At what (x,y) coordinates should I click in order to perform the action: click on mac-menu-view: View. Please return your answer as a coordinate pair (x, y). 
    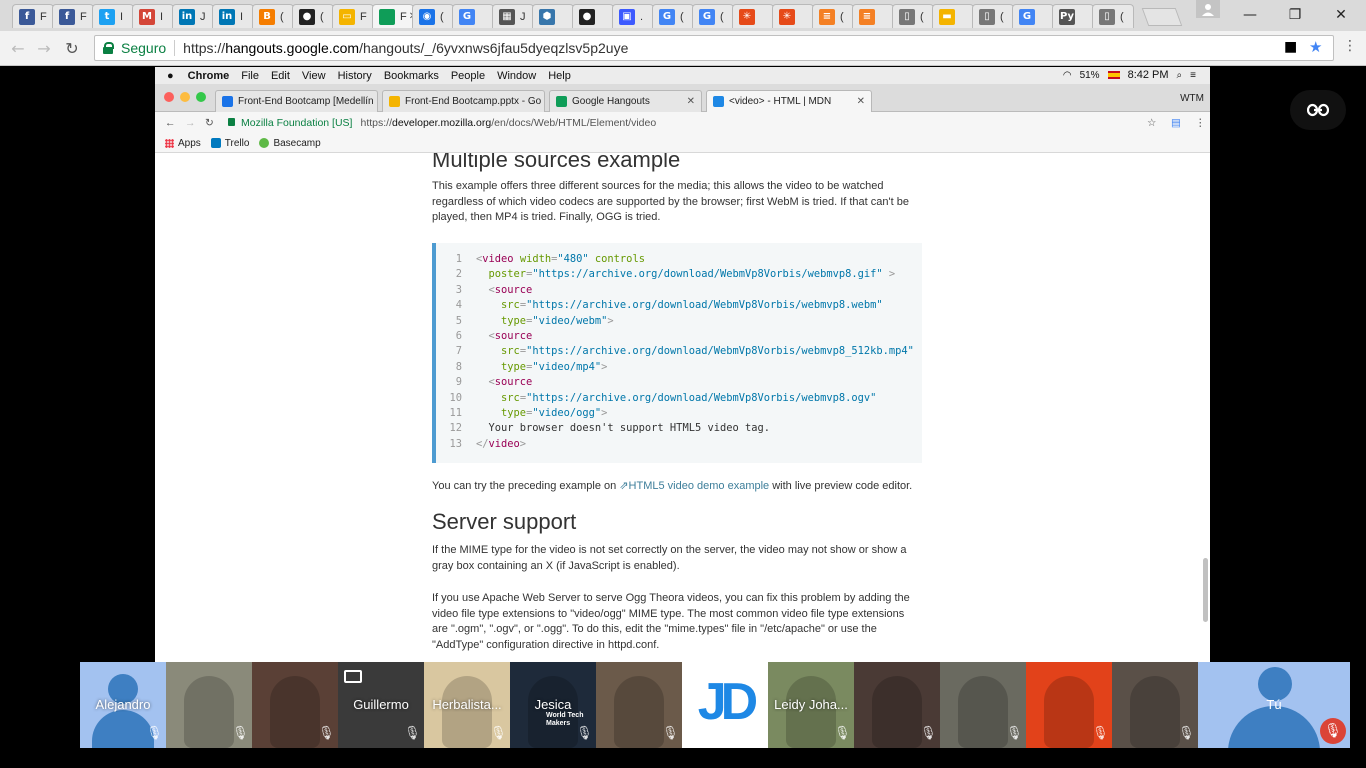
    Looking at the image, I should click on (314, 76).